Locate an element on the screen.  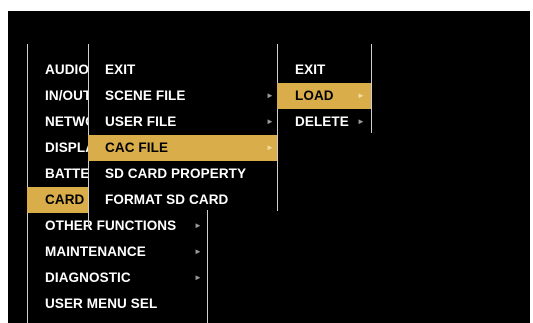
root-item-label: BATTERY is located at coordinates (66, 173).